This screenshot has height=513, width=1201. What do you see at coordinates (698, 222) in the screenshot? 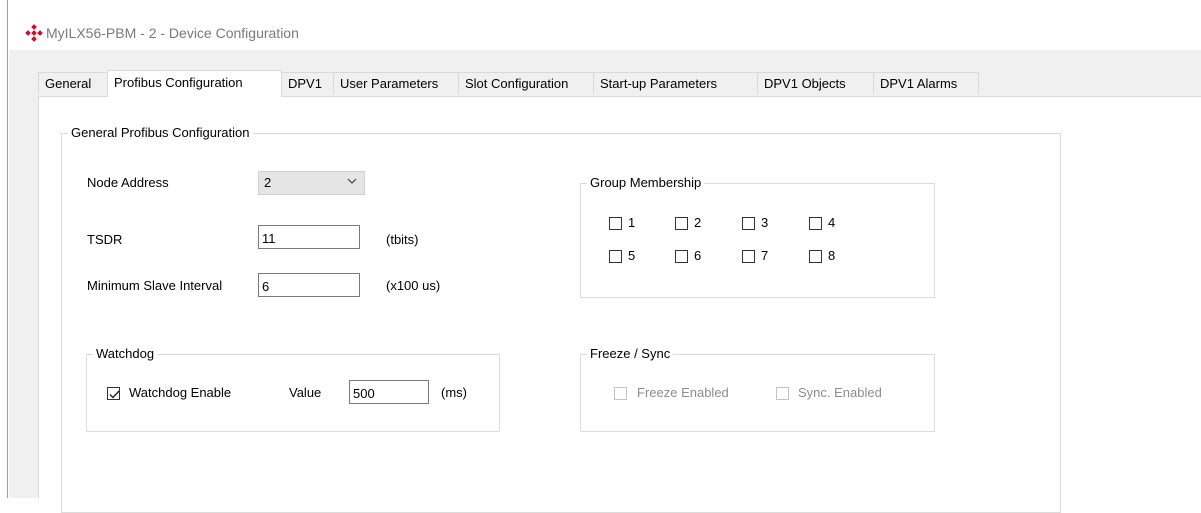
I see `group-2-label: 2` at bounding box center [698, 222].